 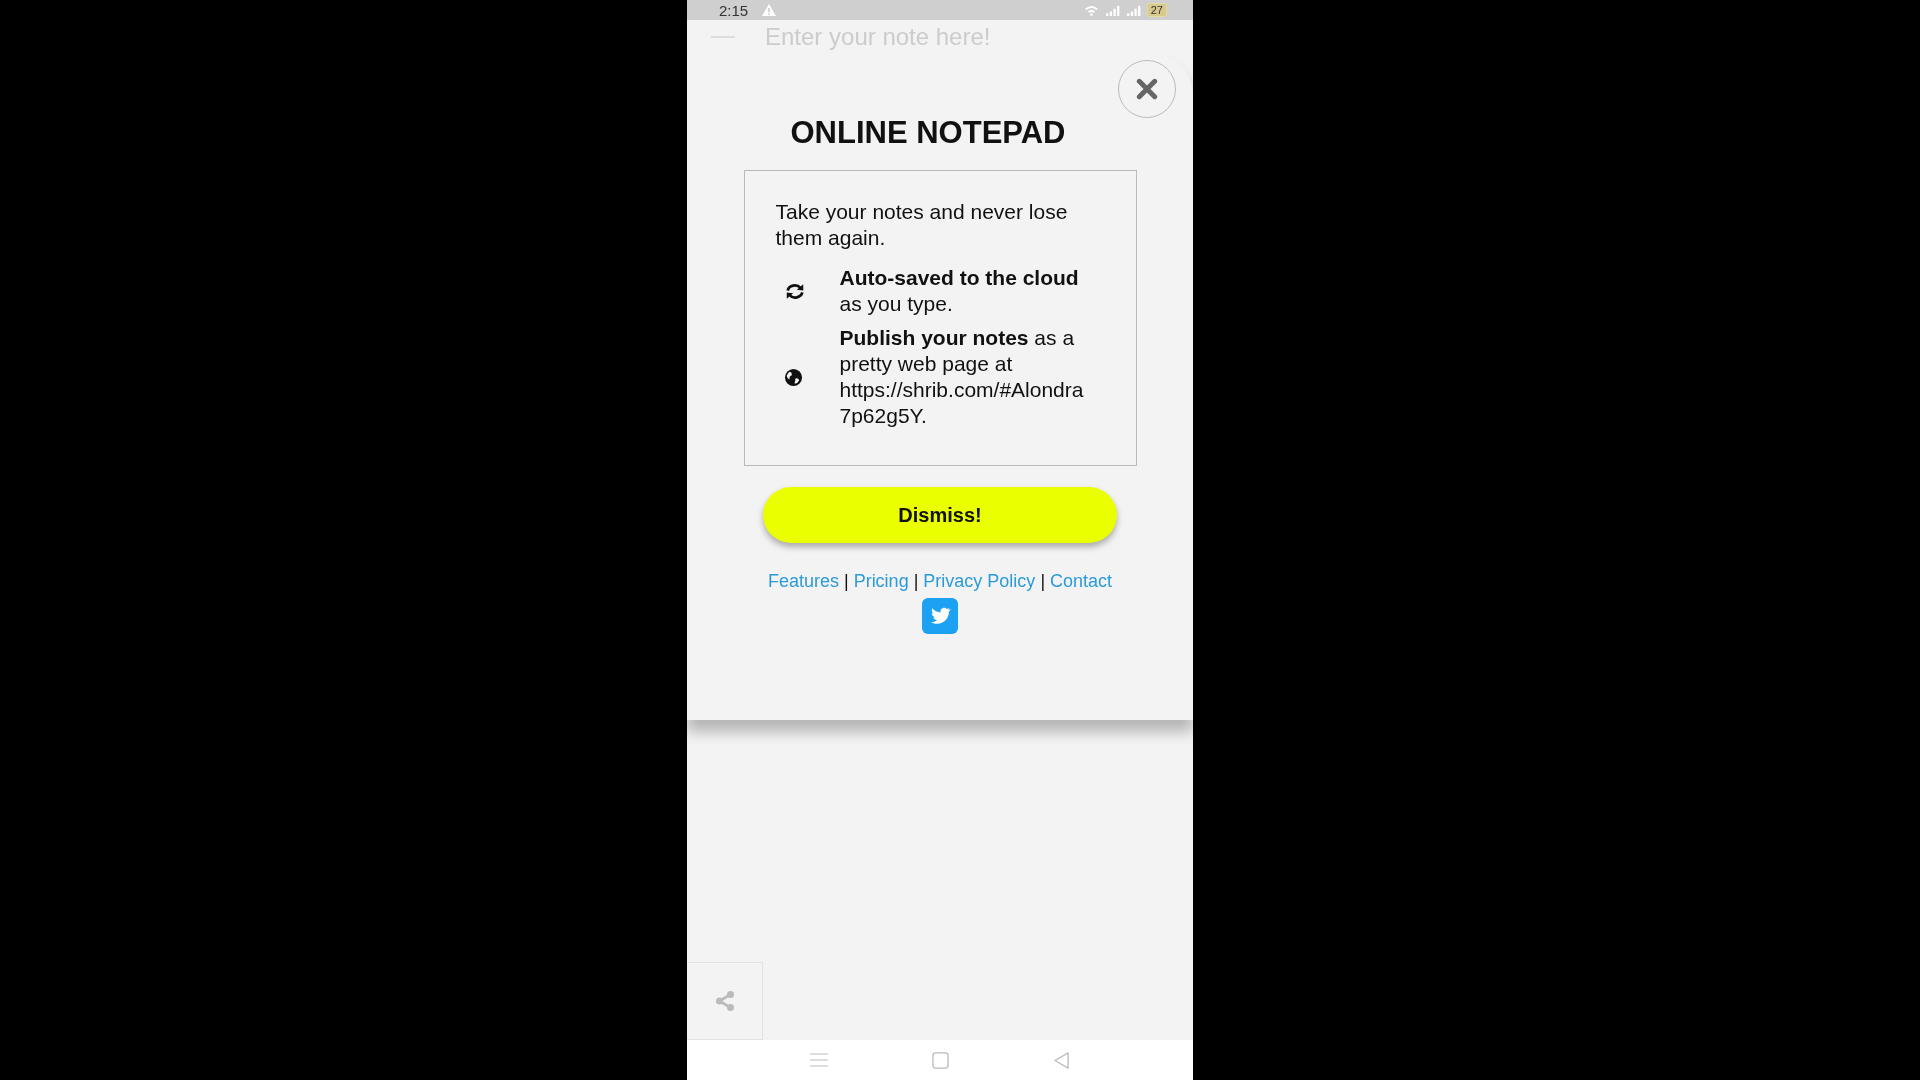 I want to click on close-icon, so click(x=1147, y=89).